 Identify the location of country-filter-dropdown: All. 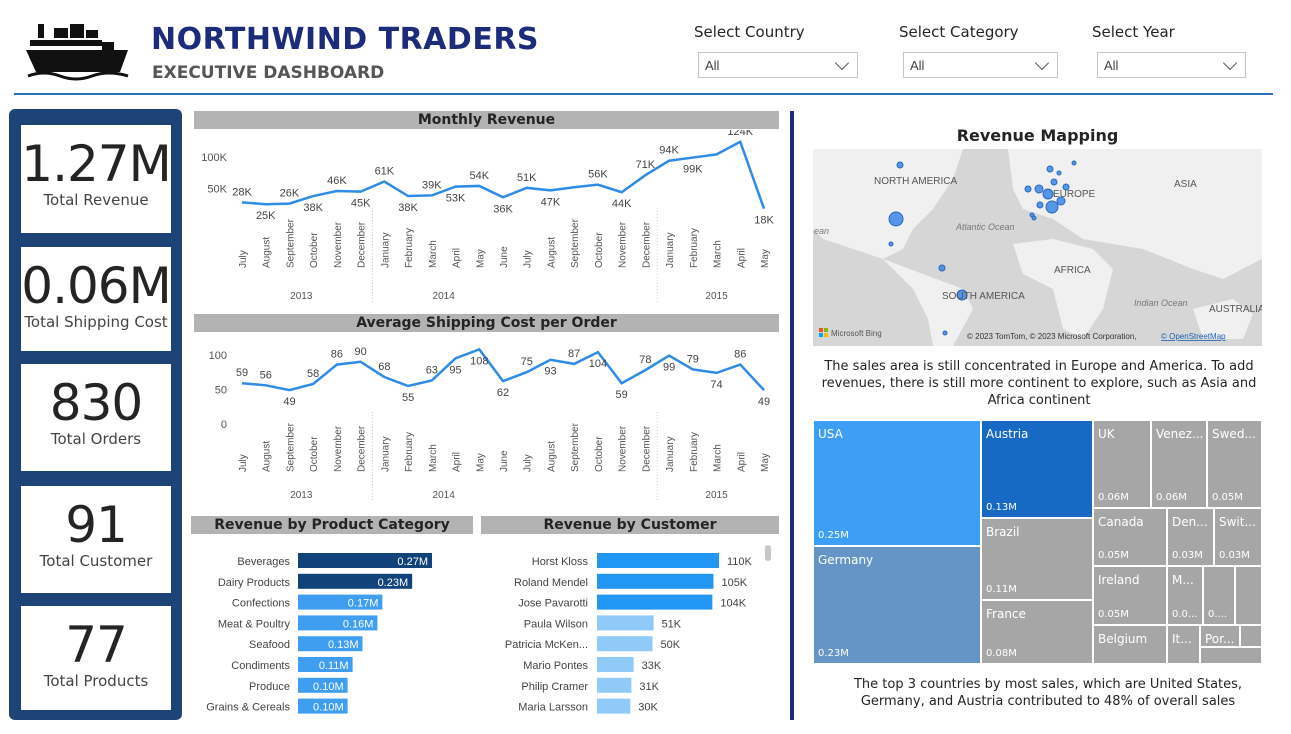
(778, 65).